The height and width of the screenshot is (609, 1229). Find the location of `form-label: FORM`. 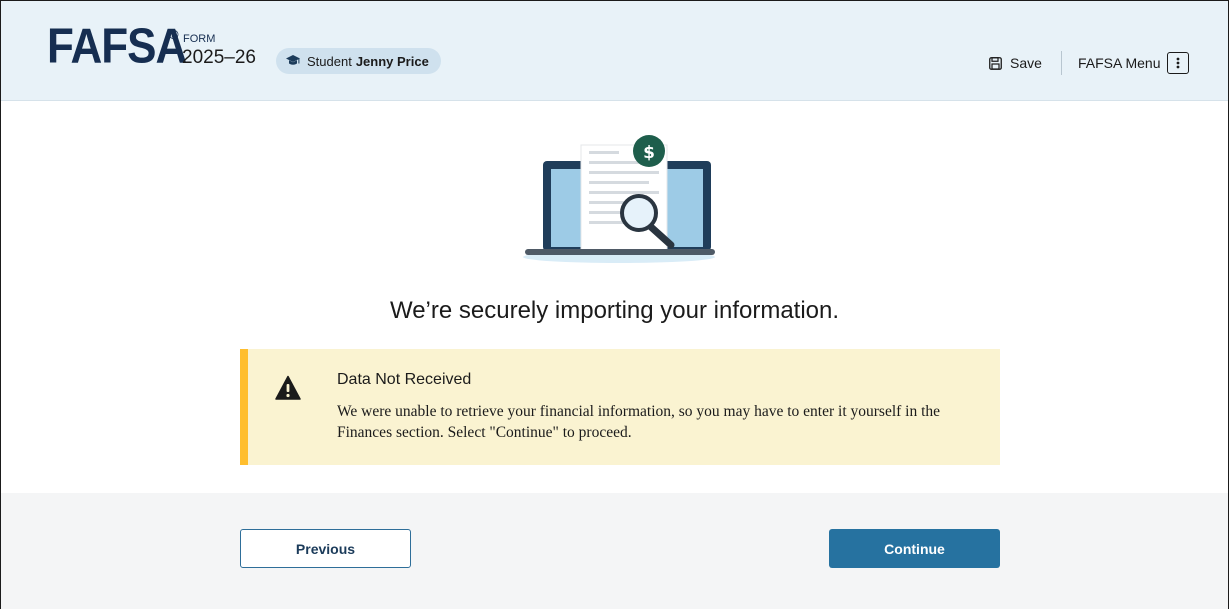

form-label: FORM is located at coordinates (199, 39).